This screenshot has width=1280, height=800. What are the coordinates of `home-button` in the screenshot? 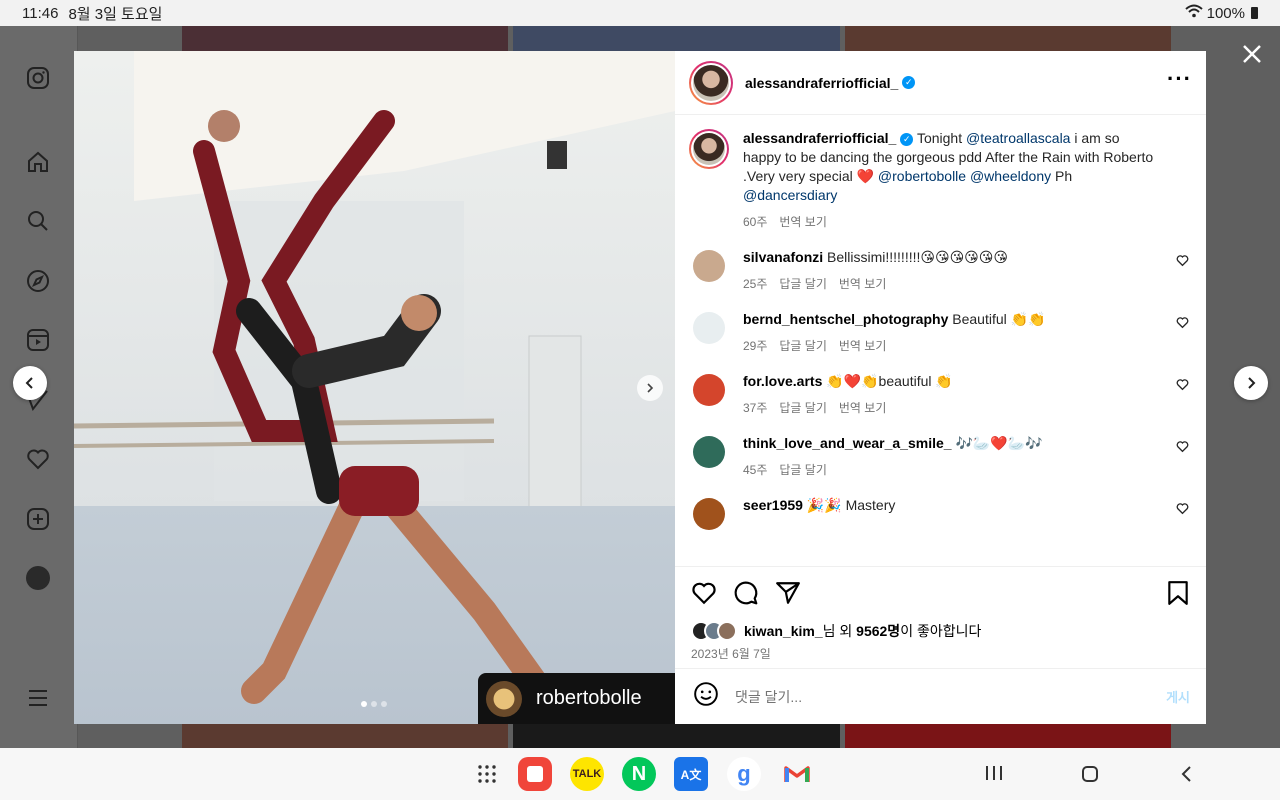 It's located at (1090, 776).